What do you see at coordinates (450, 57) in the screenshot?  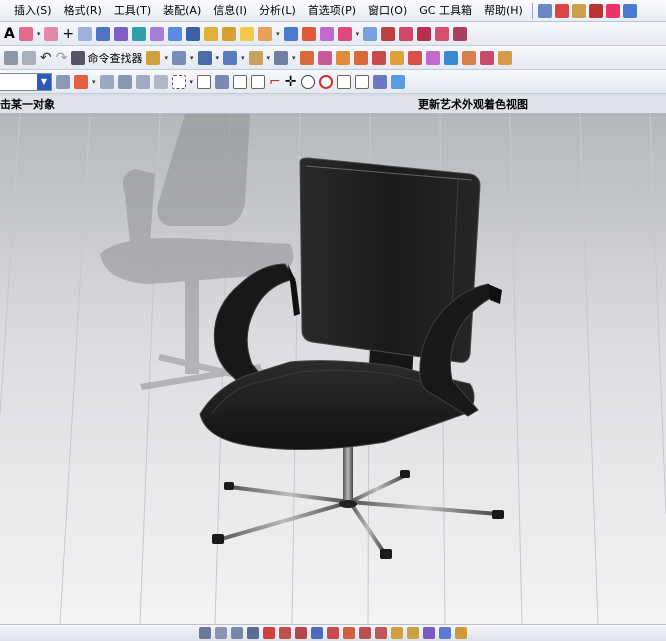 I see `component-9-icon` at bounding box center [450, 57].